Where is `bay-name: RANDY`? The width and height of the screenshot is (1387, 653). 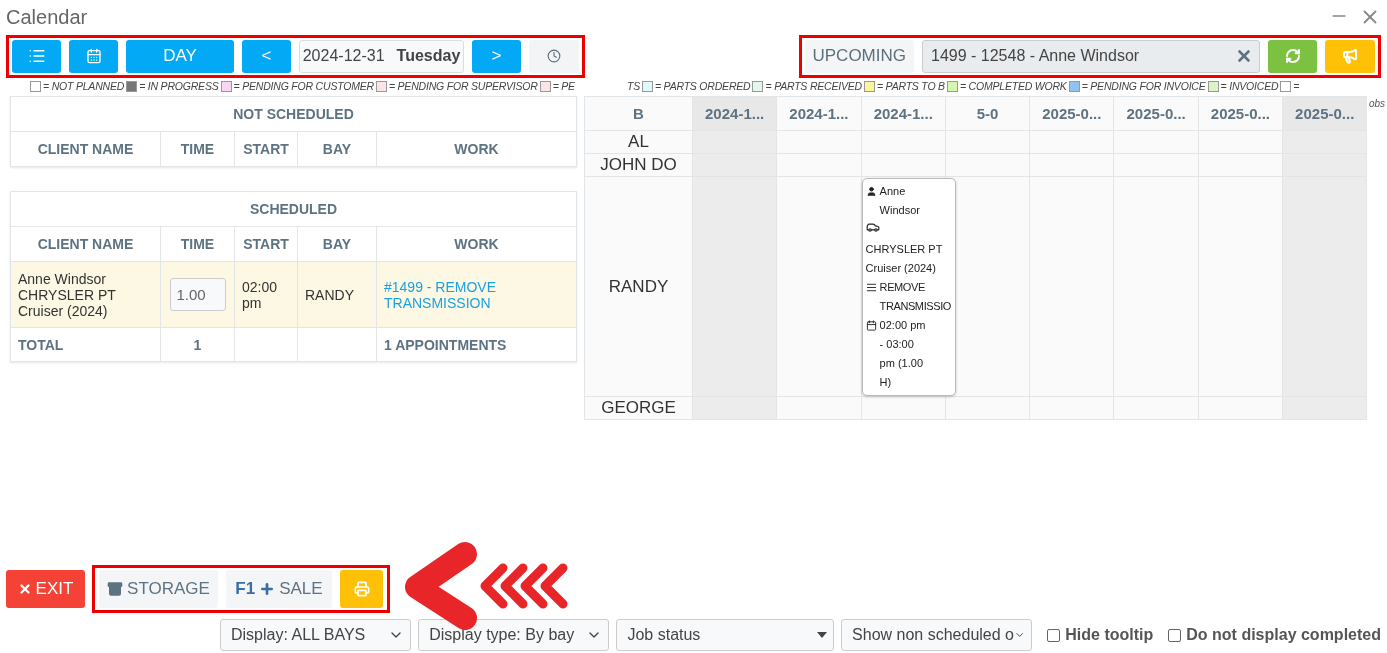 bay-name: RANDY is located at coordinates (638, 286).